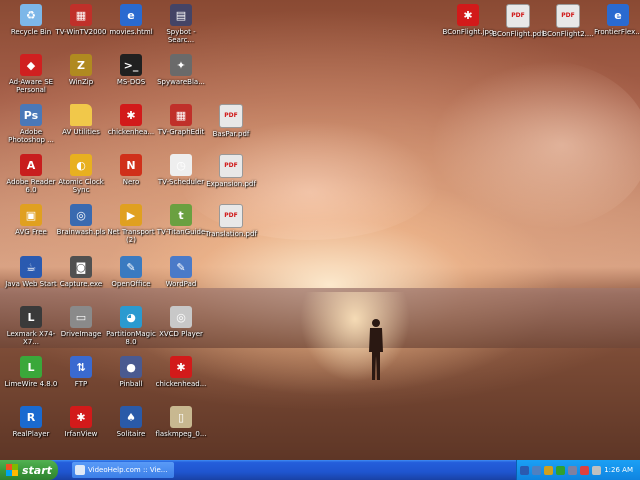  What do you see at coordinates (81, 329) in the screenshot?
I see `desktop-icon: ▭ DriveImage` at bounding box center [81, 329].